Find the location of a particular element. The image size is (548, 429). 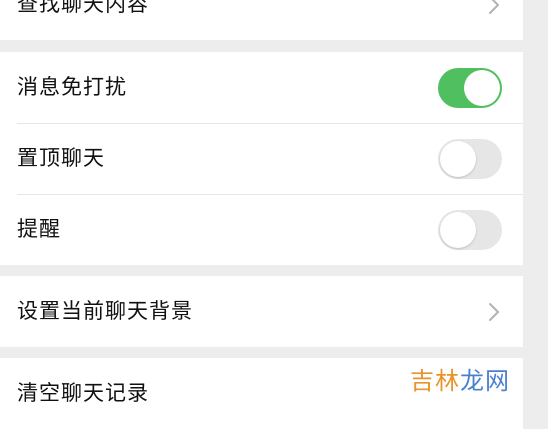

find-chat-content-section: 查找聊天内容 is located at coordinates (261, 20).